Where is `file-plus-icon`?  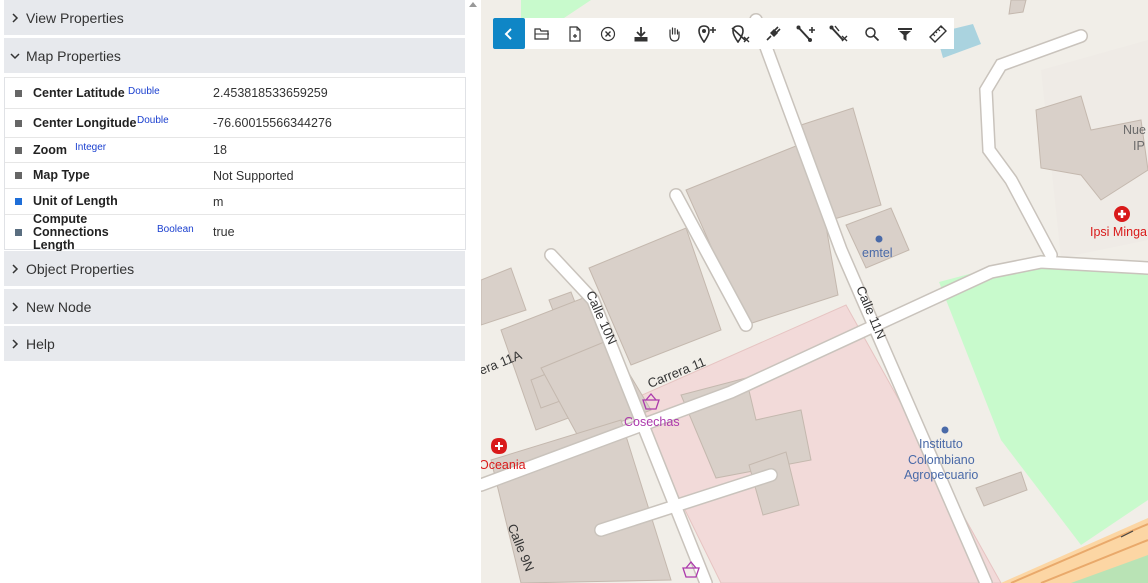 file-plus-icon is located at coordinates (574, 33).